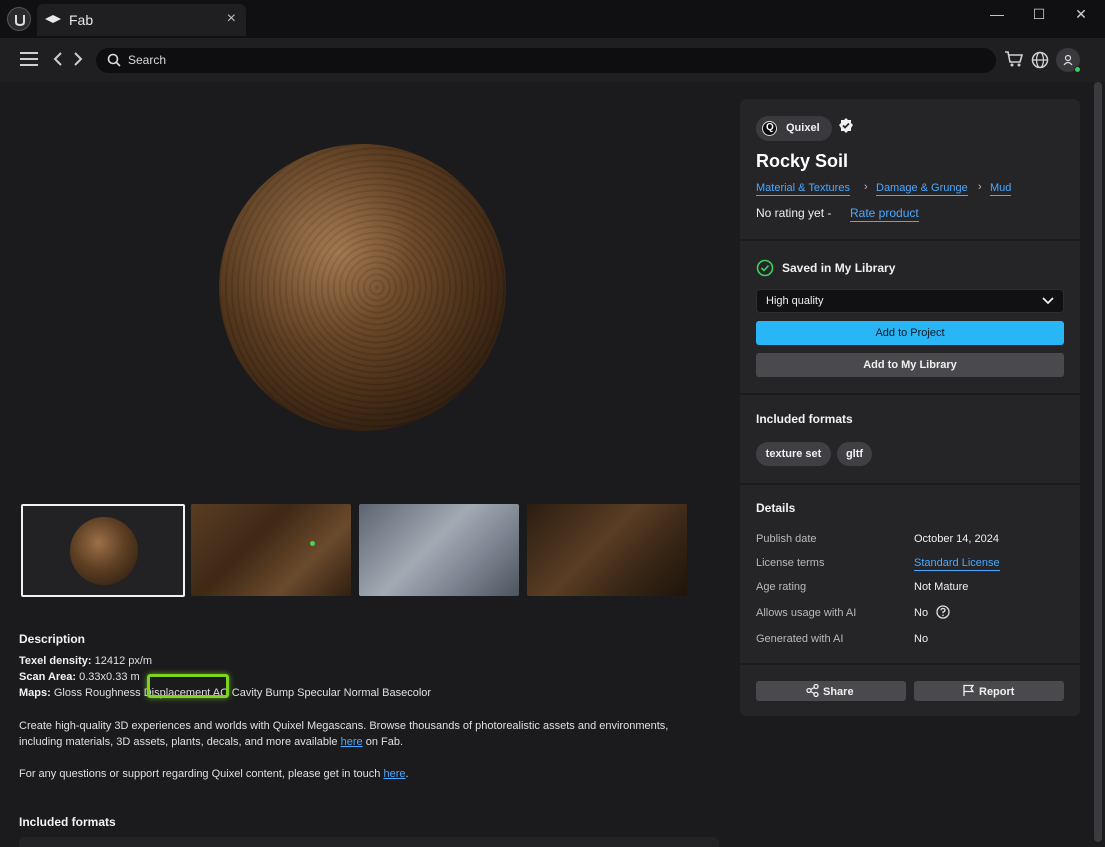 Image resolution: width=1105 pixels, height=847 pixels. What do you see at coordinates (114, 60) in the screenshot?
I see `search-icon` at bounding box center [114, 60].